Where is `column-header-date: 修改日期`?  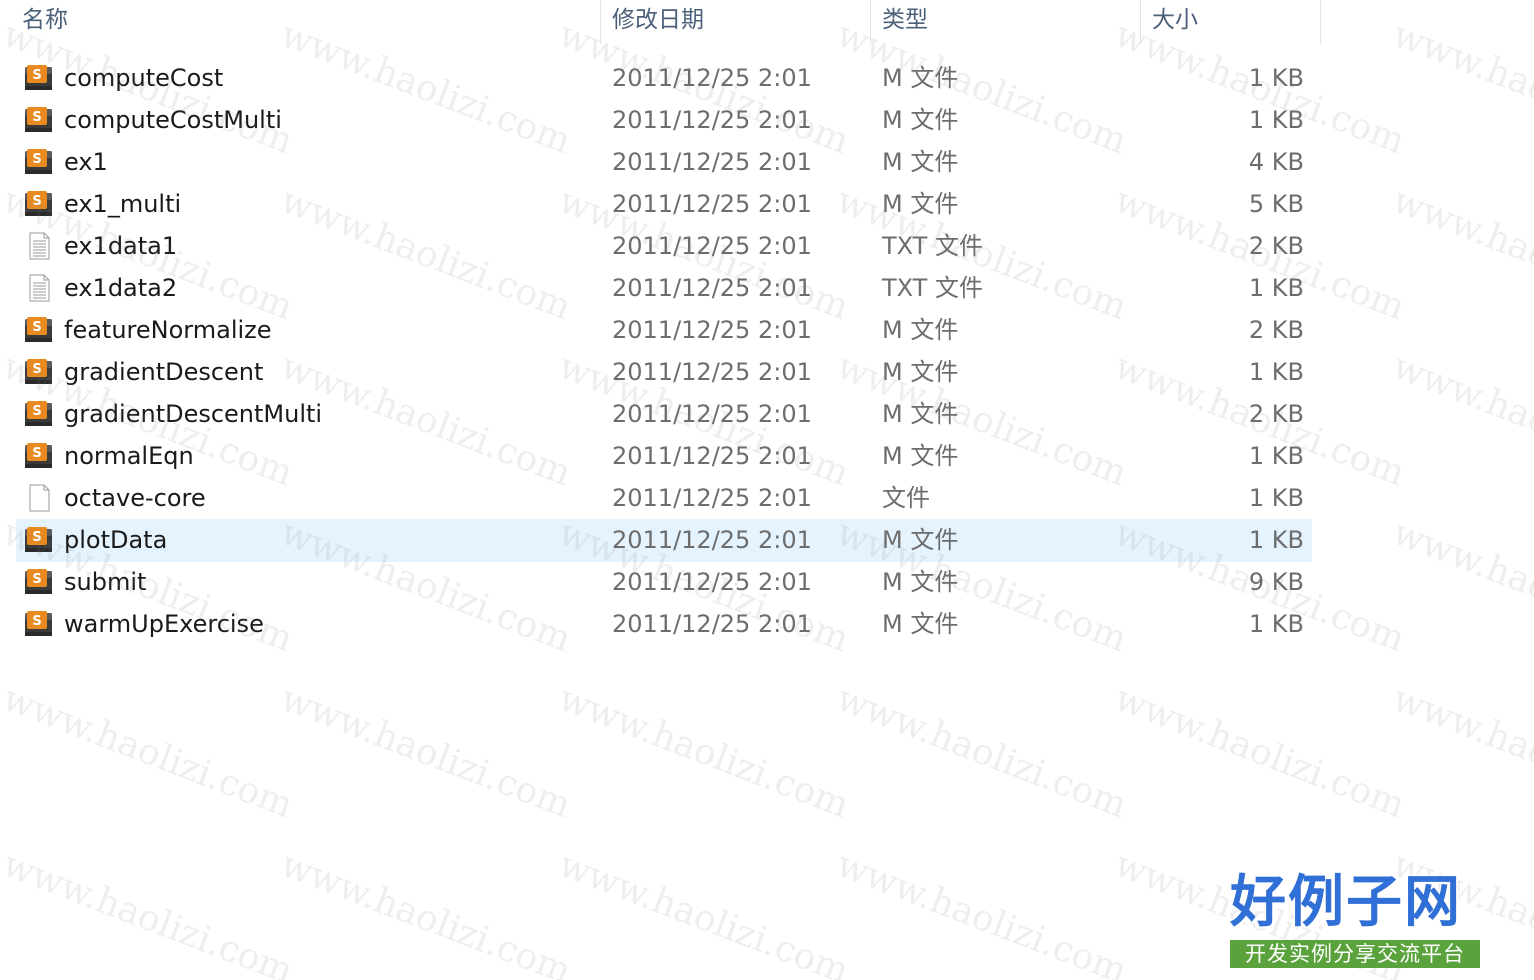
column-header-date: 修改日期 is located at coordinates (730, 20).